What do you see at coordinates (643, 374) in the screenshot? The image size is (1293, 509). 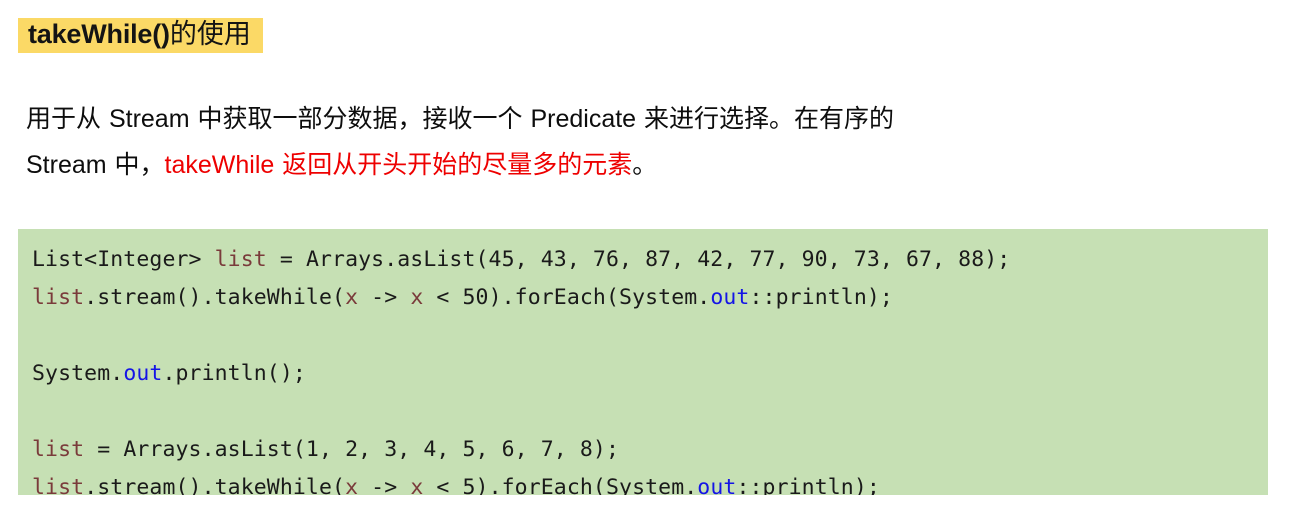 I see `code-line: System.out.println();` at bounding box center [643, 374].